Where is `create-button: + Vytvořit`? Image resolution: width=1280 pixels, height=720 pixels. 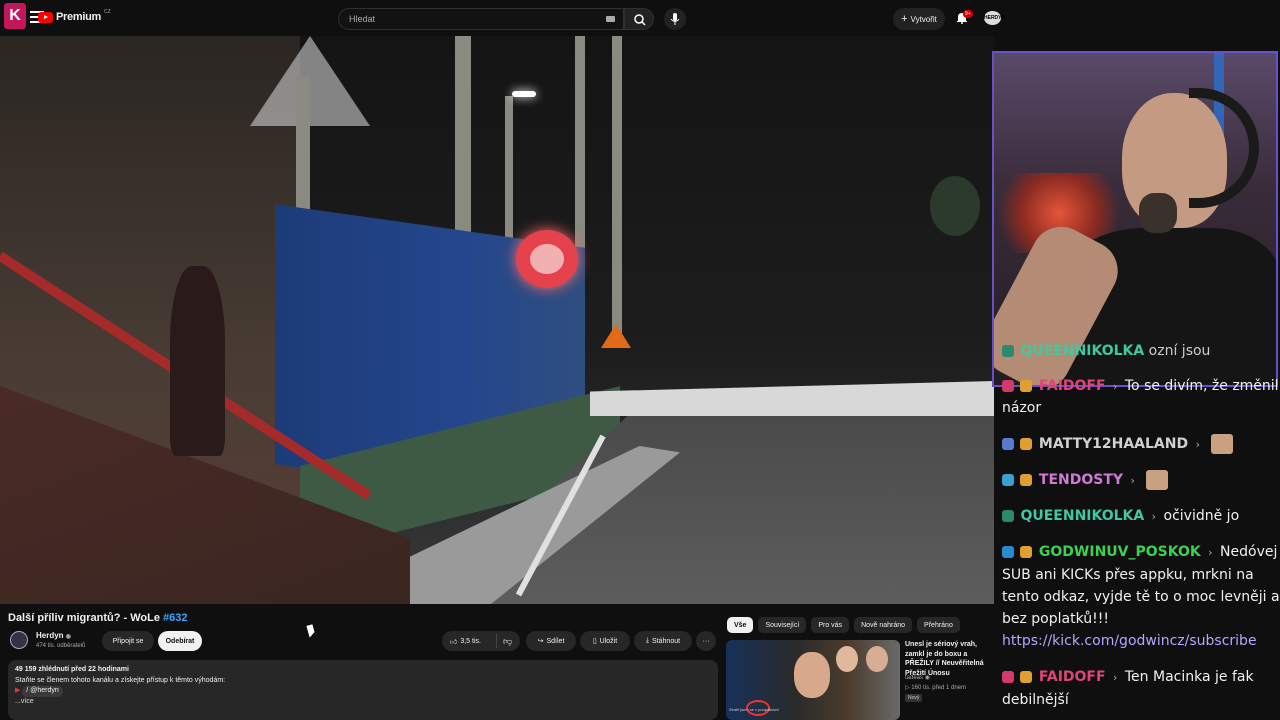
create-button: + Vytvořit is located at coordinates (919, 19).